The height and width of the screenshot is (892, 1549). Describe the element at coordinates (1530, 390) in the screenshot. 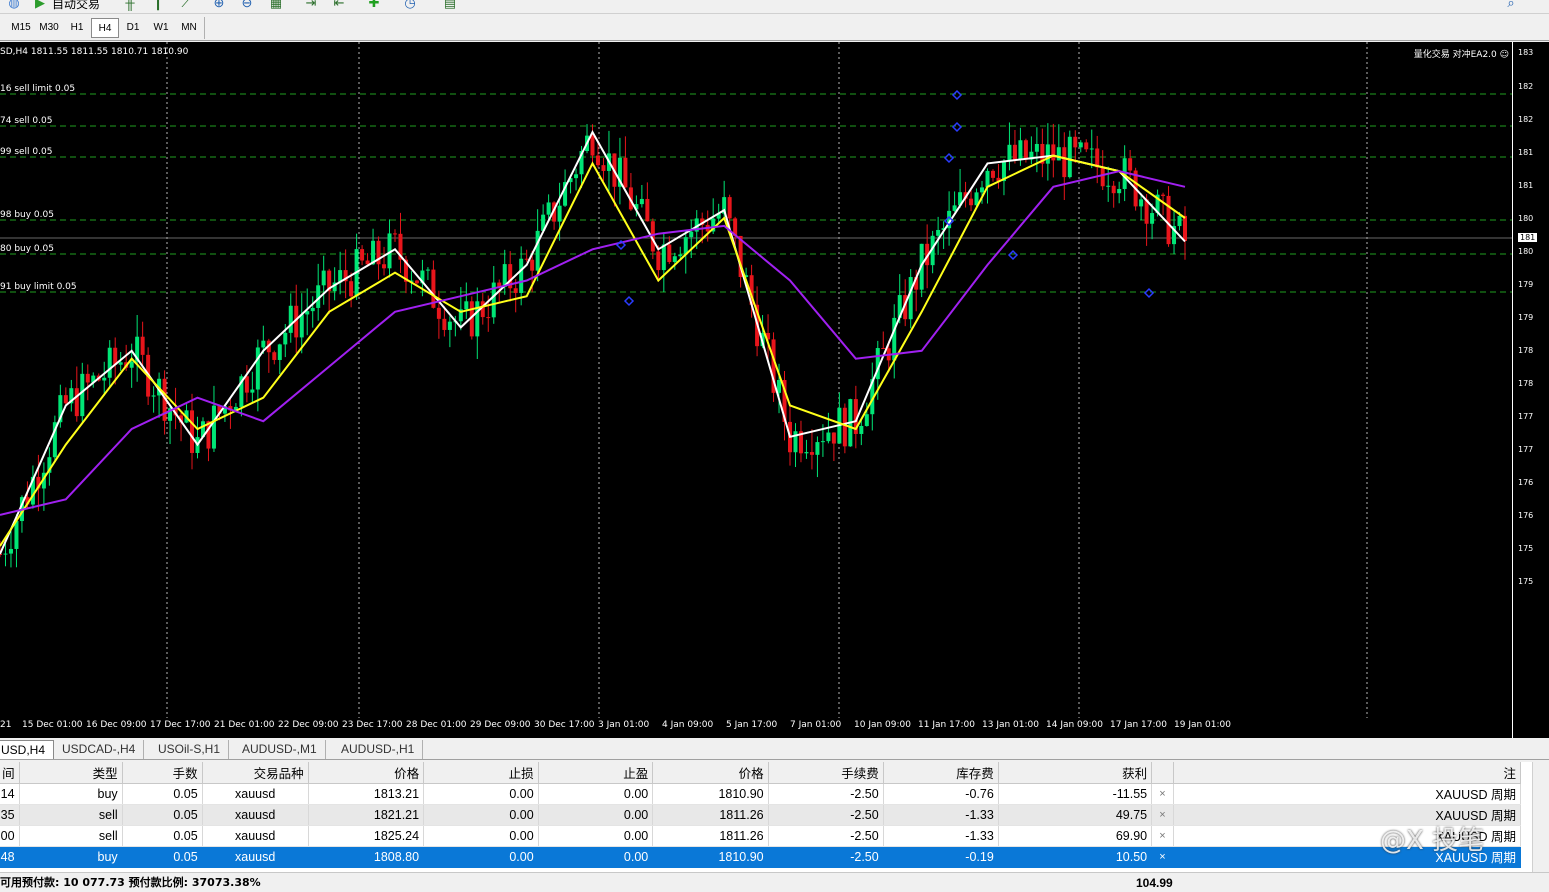

I see `price-axis` at that location.